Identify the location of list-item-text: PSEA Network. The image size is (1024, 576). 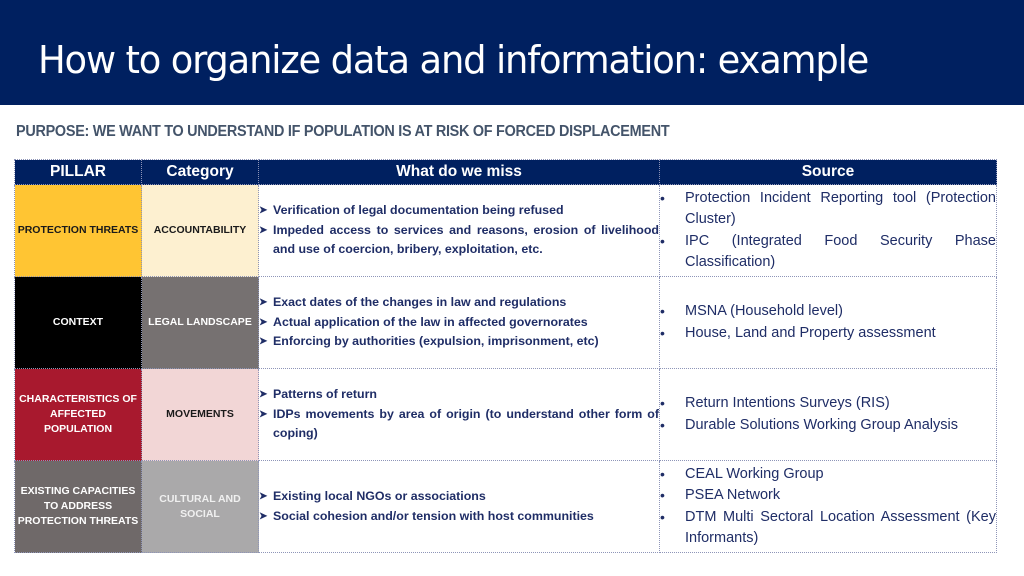
(733, 495).